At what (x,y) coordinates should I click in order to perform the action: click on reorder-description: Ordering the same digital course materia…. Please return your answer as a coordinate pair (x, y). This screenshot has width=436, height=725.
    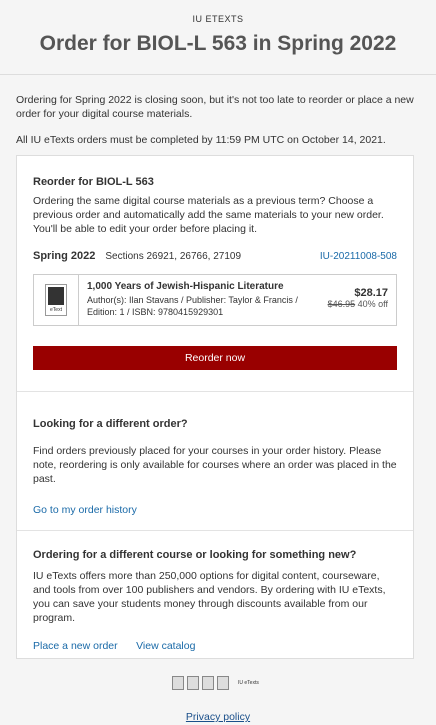
    Looking at the image, I should click on (208, 215).